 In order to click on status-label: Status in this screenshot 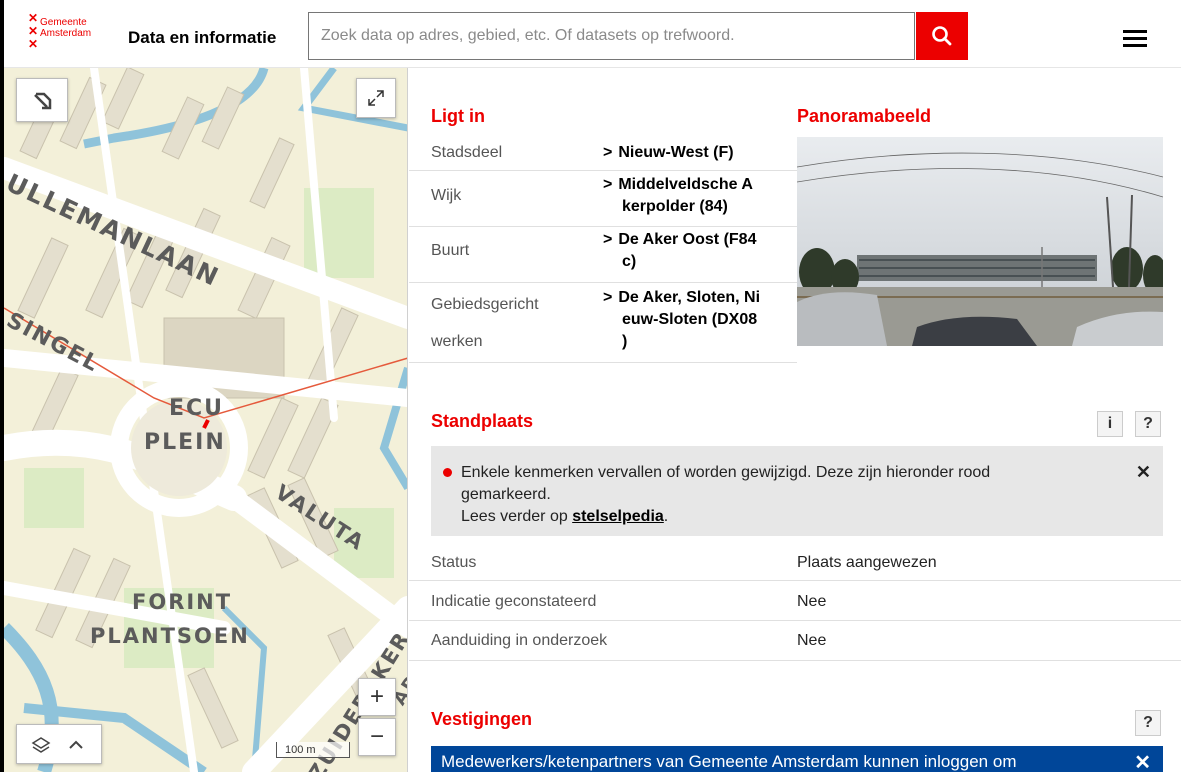, I will do `click(454, 562)`.